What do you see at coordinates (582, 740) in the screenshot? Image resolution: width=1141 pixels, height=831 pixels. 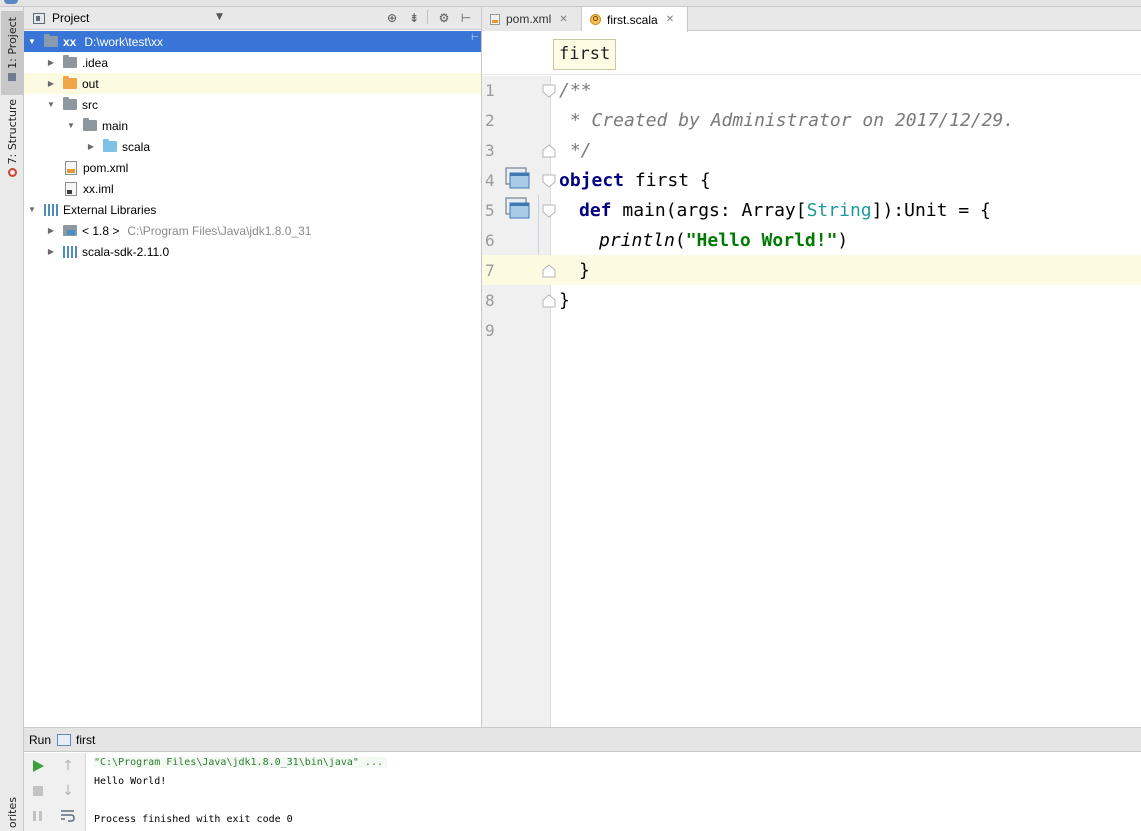 I see `run-panel-header: Run first` at bounding box center [582, 740].